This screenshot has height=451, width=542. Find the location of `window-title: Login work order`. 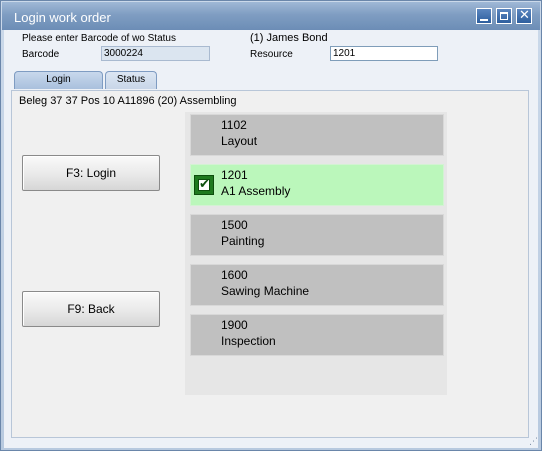

window-title: Login work order is located at coordinates (62, 17).